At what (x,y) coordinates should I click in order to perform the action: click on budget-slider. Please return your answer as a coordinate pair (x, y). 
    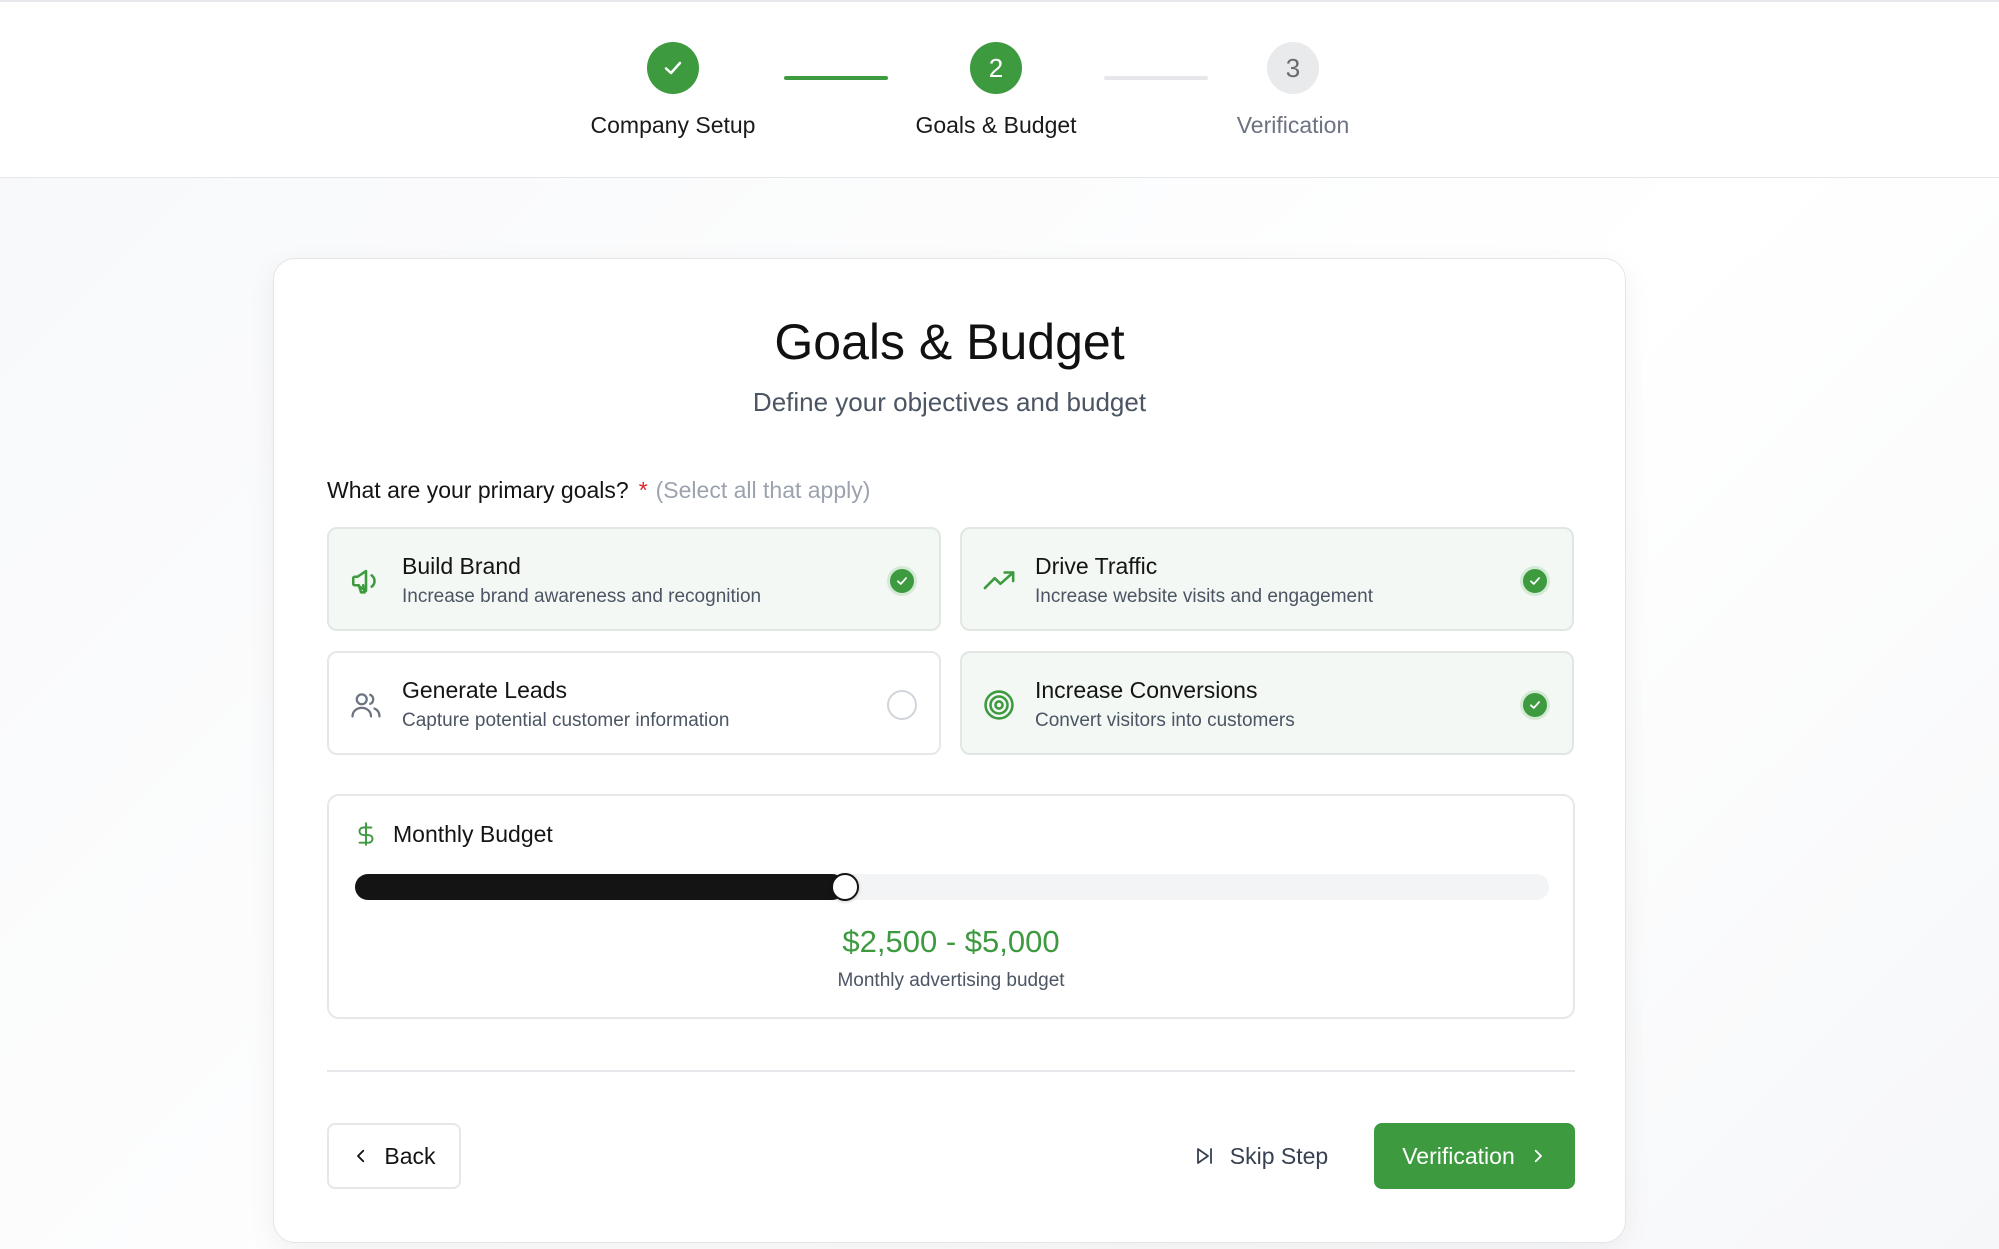
    Looking at the image, I should click on (952, 887).